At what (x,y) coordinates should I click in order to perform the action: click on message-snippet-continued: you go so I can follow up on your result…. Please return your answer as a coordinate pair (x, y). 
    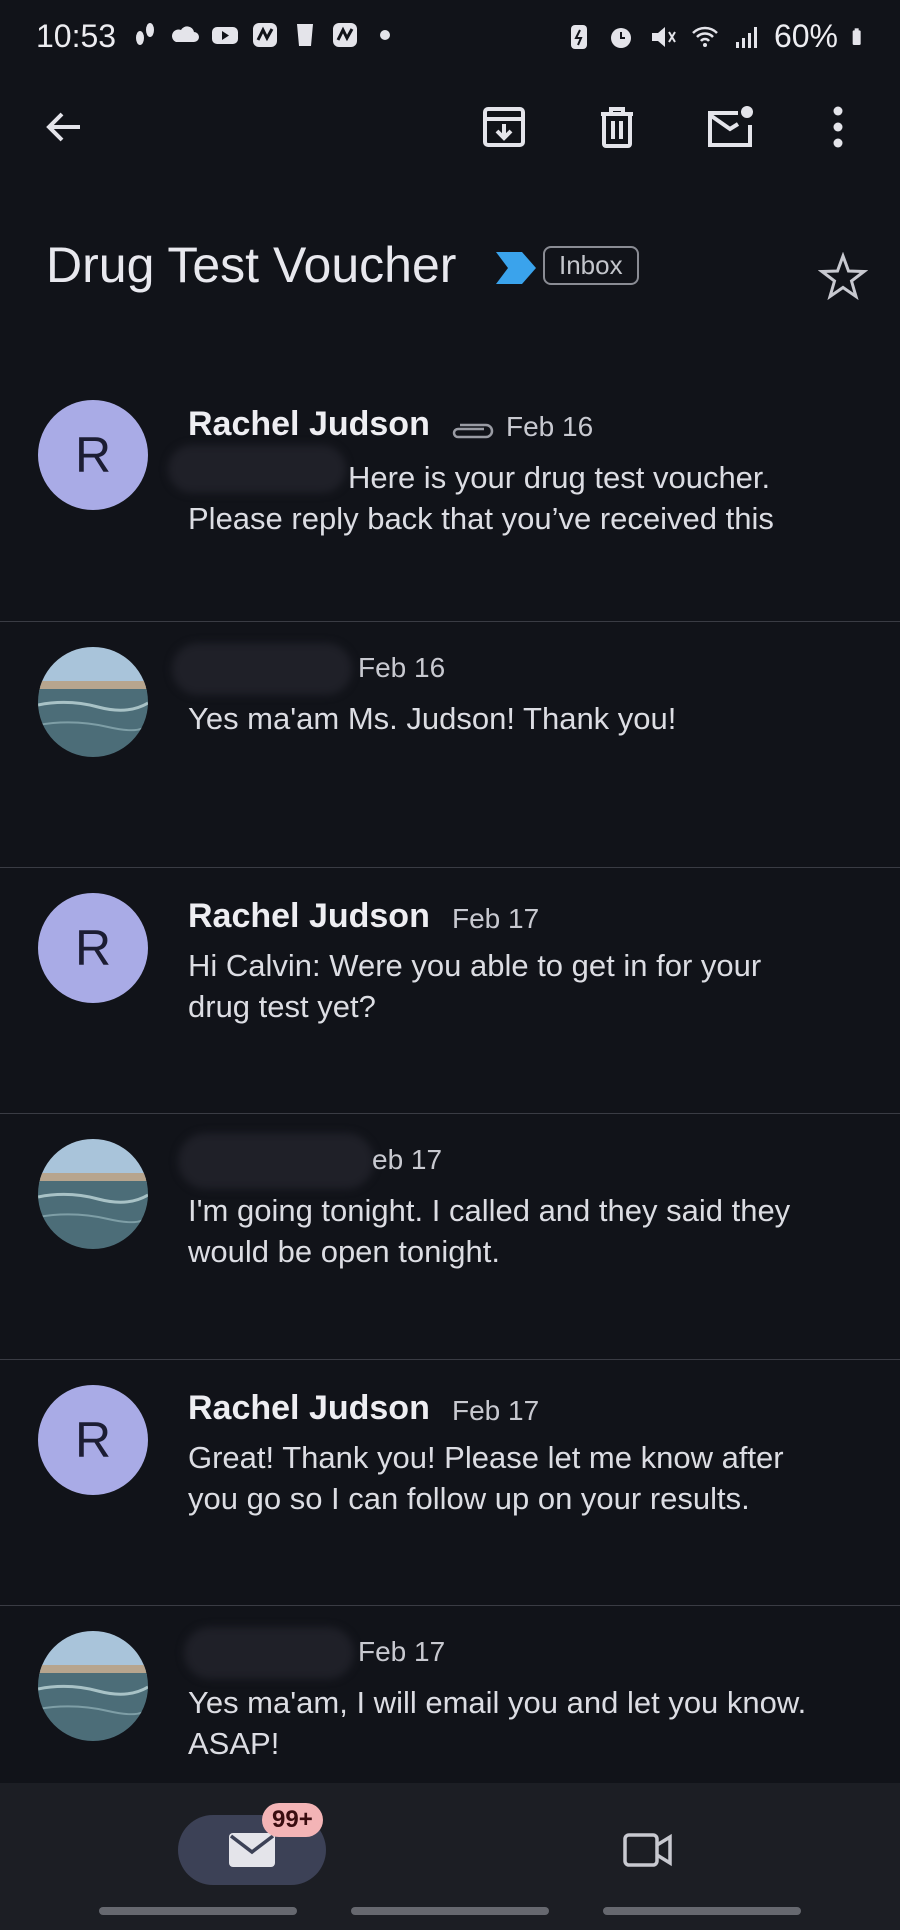
    Looking at the image, I should click on (469, 1498).